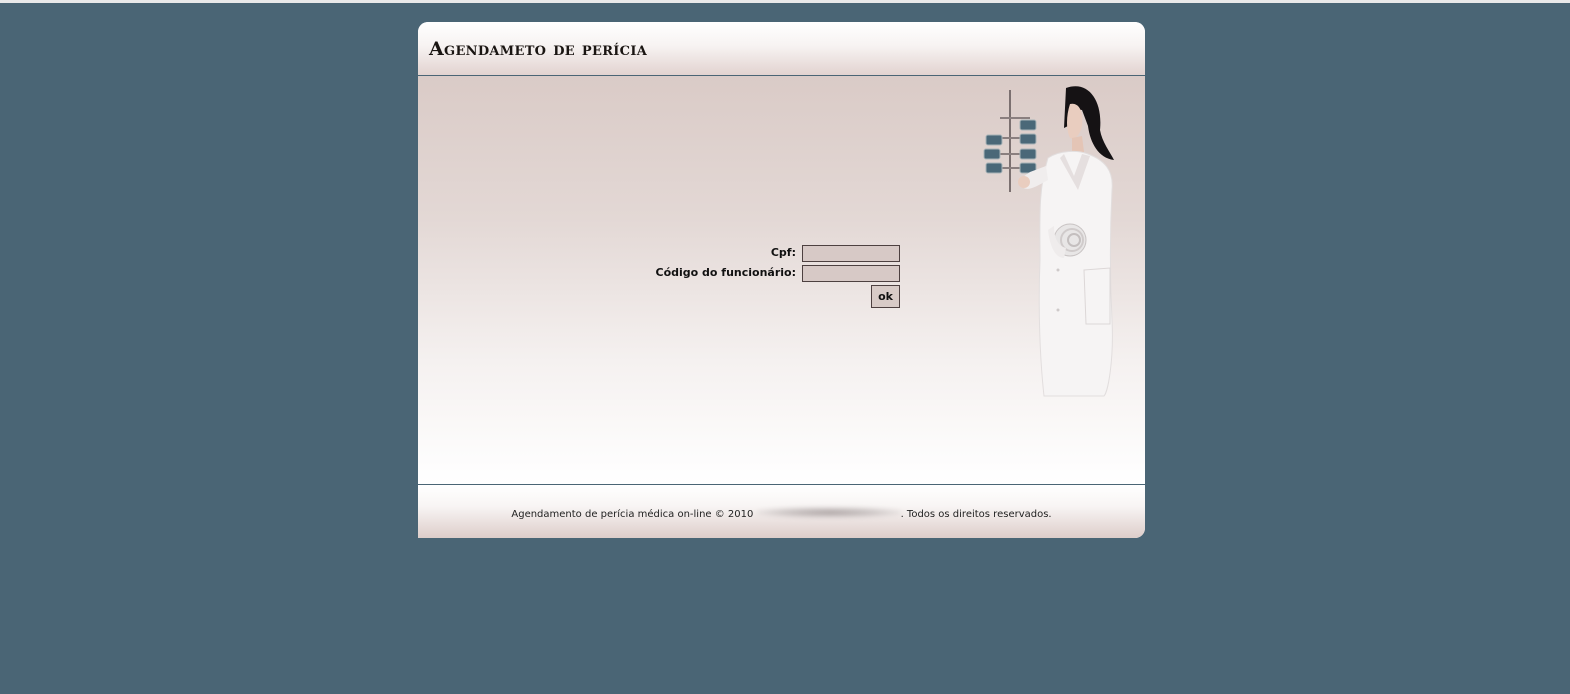  I want to click on employee-code-row: Código do funcionário:, so click(749, 274).